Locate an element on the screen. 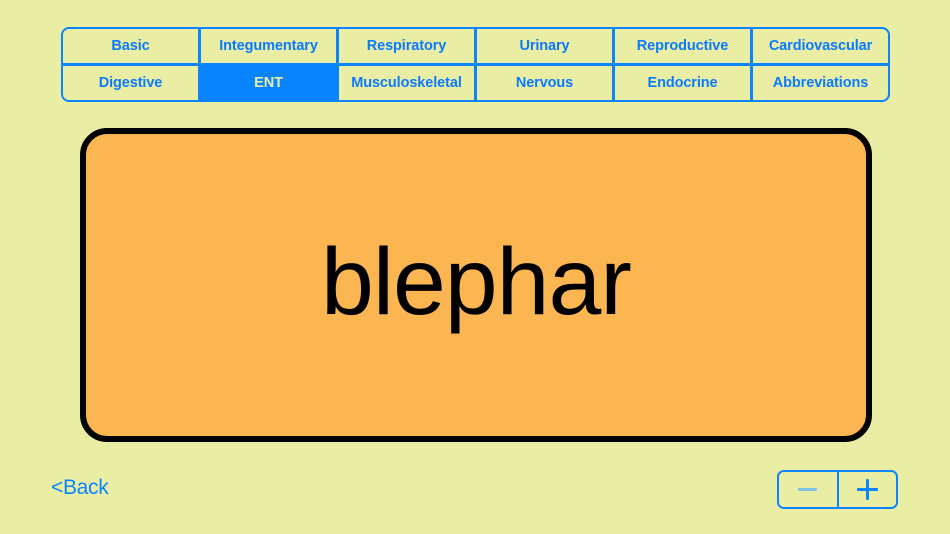  category-tab-abbreviations: Abbreviations is located at coordinates (820, 83).